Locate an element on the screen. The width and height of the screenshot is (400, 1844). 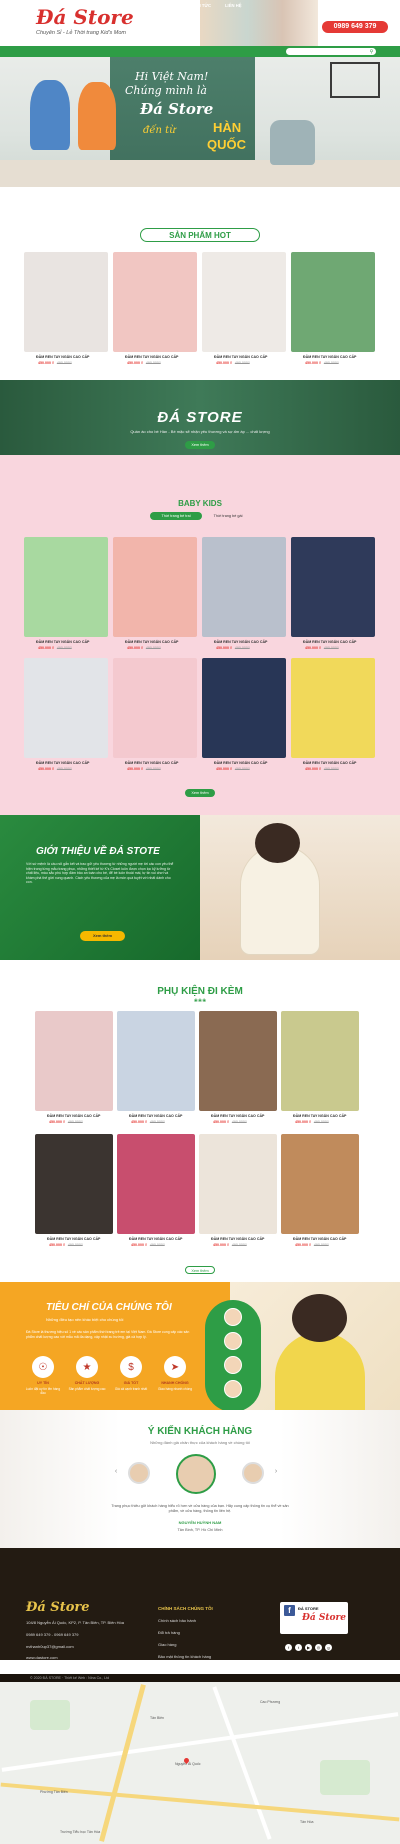
nav-item-contact: LIÊN HỆ is located at coordinates (233, 5).